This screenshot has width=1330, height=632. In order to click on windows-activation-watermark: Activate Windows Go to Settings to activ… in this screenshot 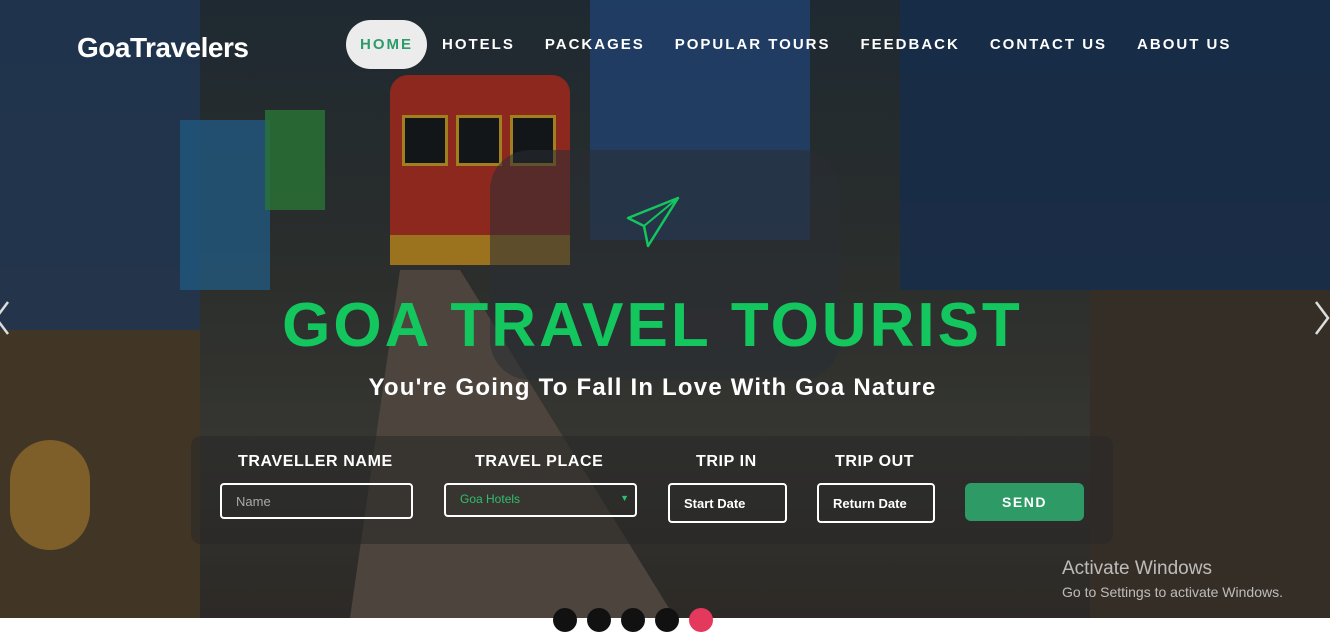, I will do `click(1172, 579)`.